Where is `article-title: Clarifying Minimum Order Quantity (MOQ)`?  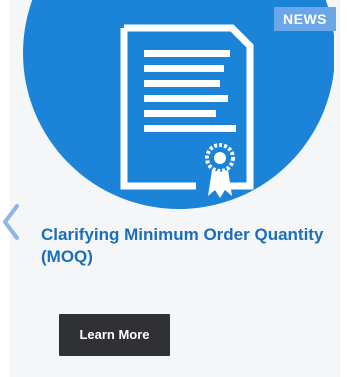 article-title: Clarifying Minimum Order Quantity (MOQ) is located at coordinates (186, 246).